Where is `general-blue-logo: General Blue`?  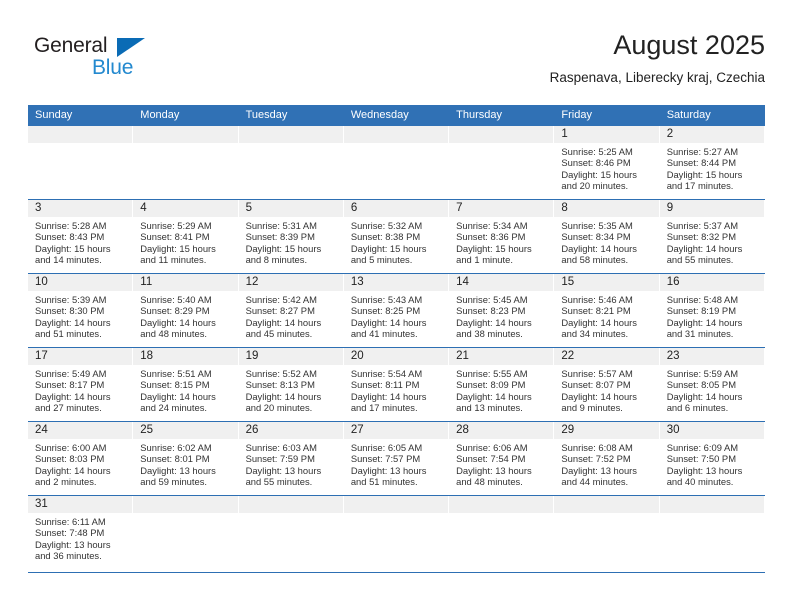
general-blue-logo: General Blue is located at coordinates (104, 60).